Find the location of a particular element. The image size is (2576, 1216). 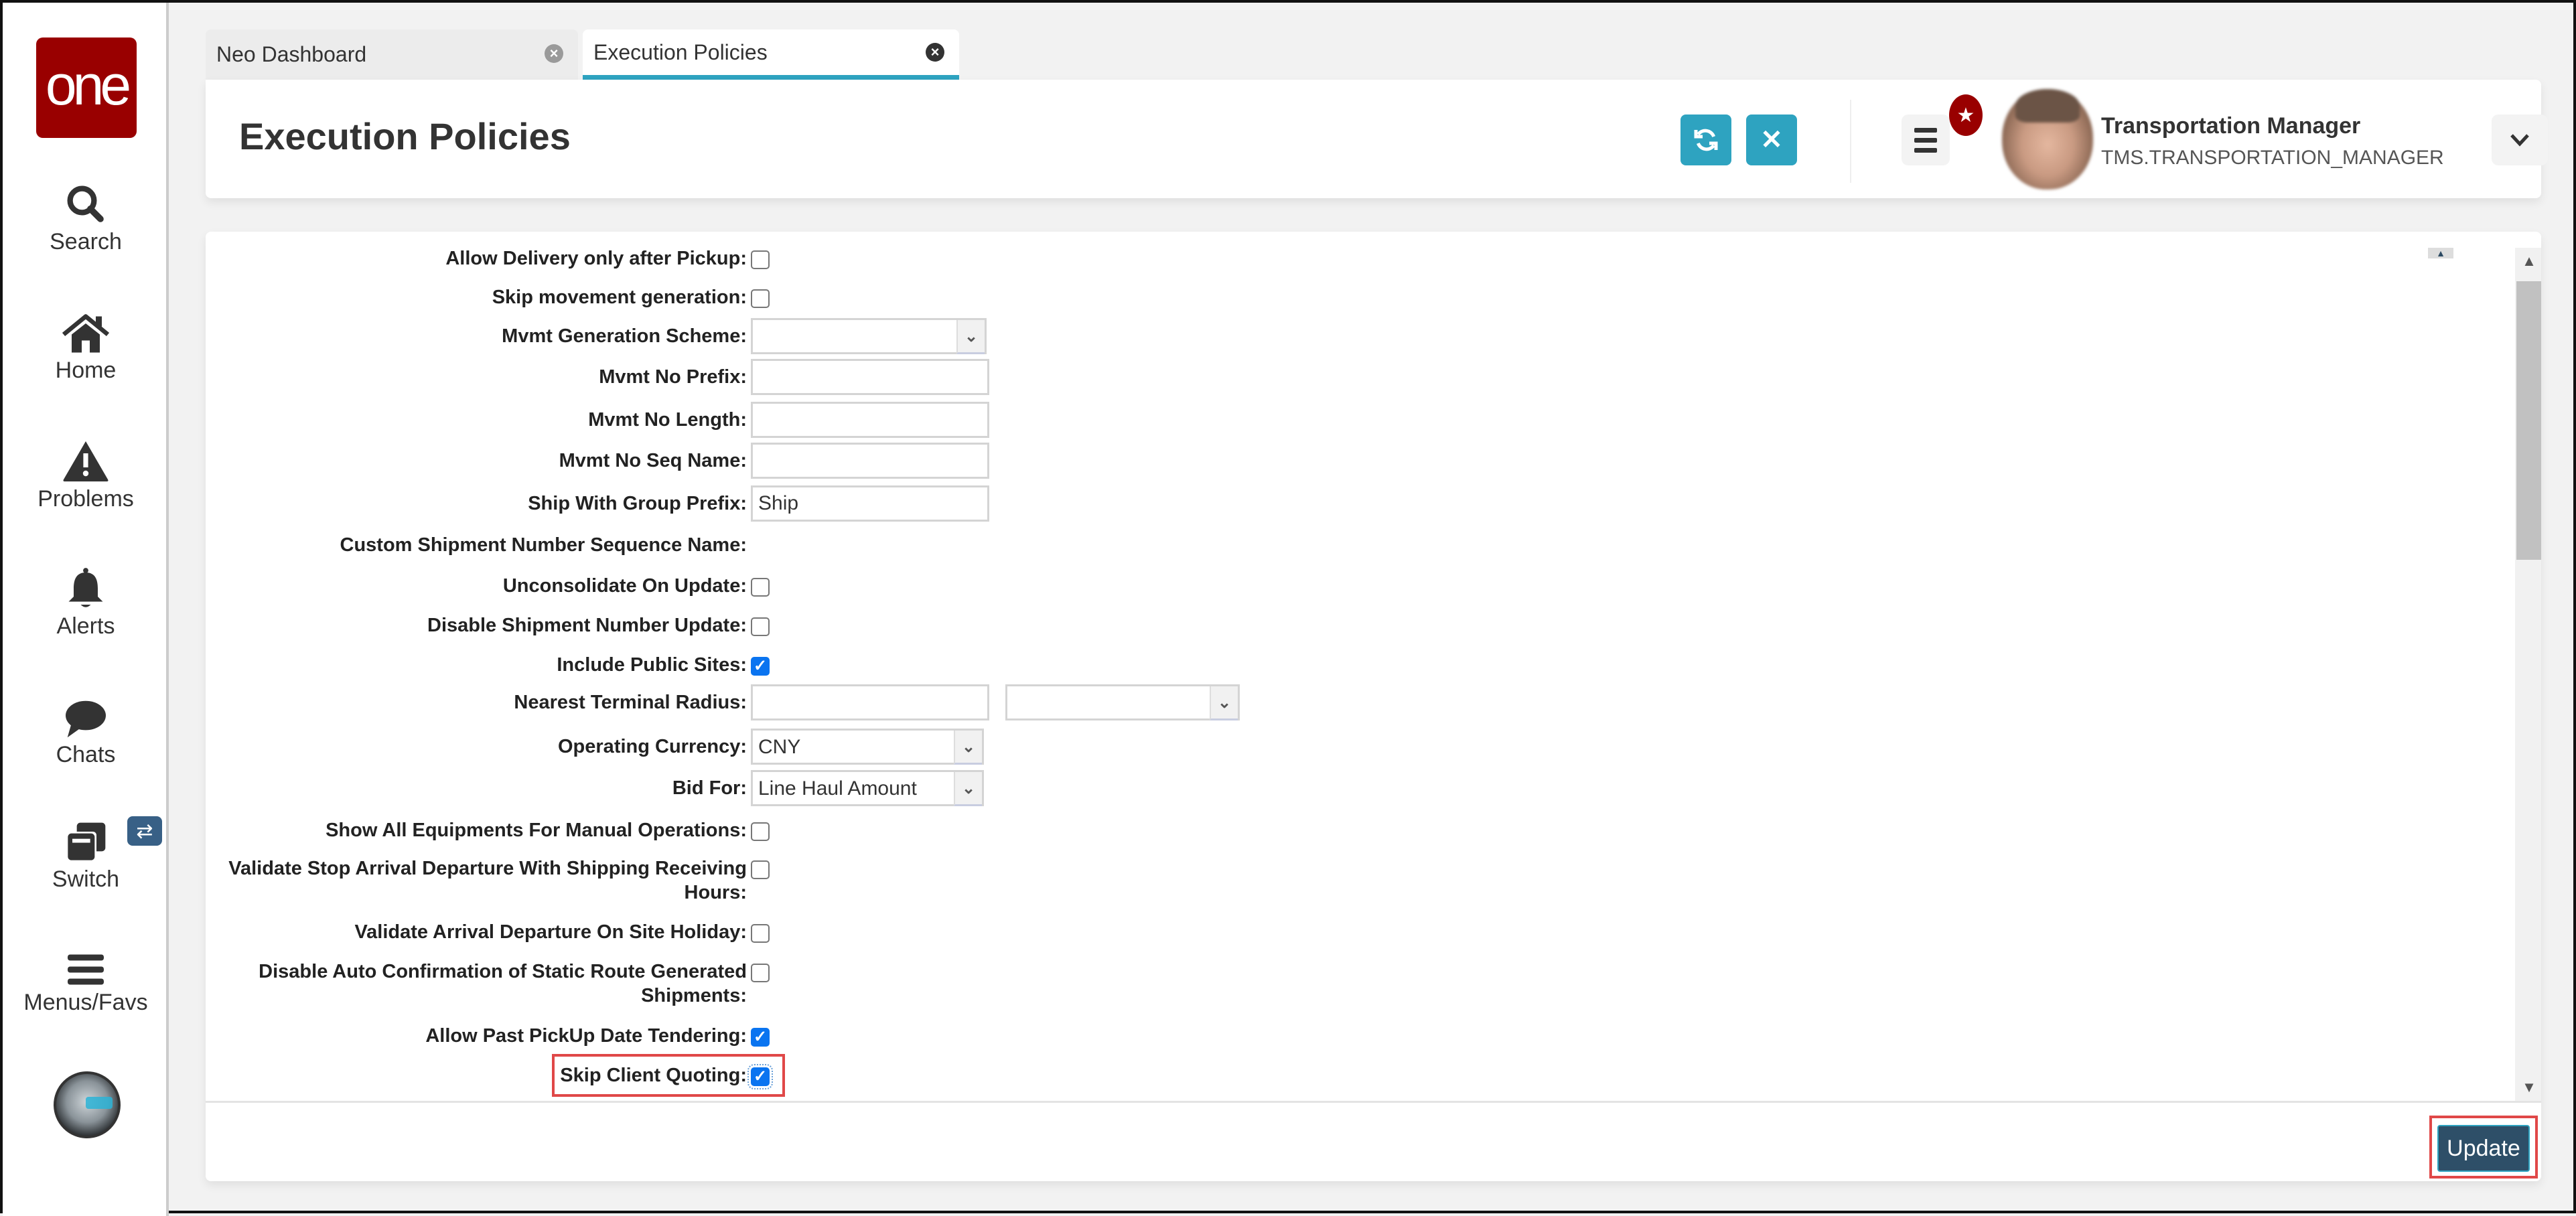

field-label: Include Public Sites: is located at coordinates (652, 665).